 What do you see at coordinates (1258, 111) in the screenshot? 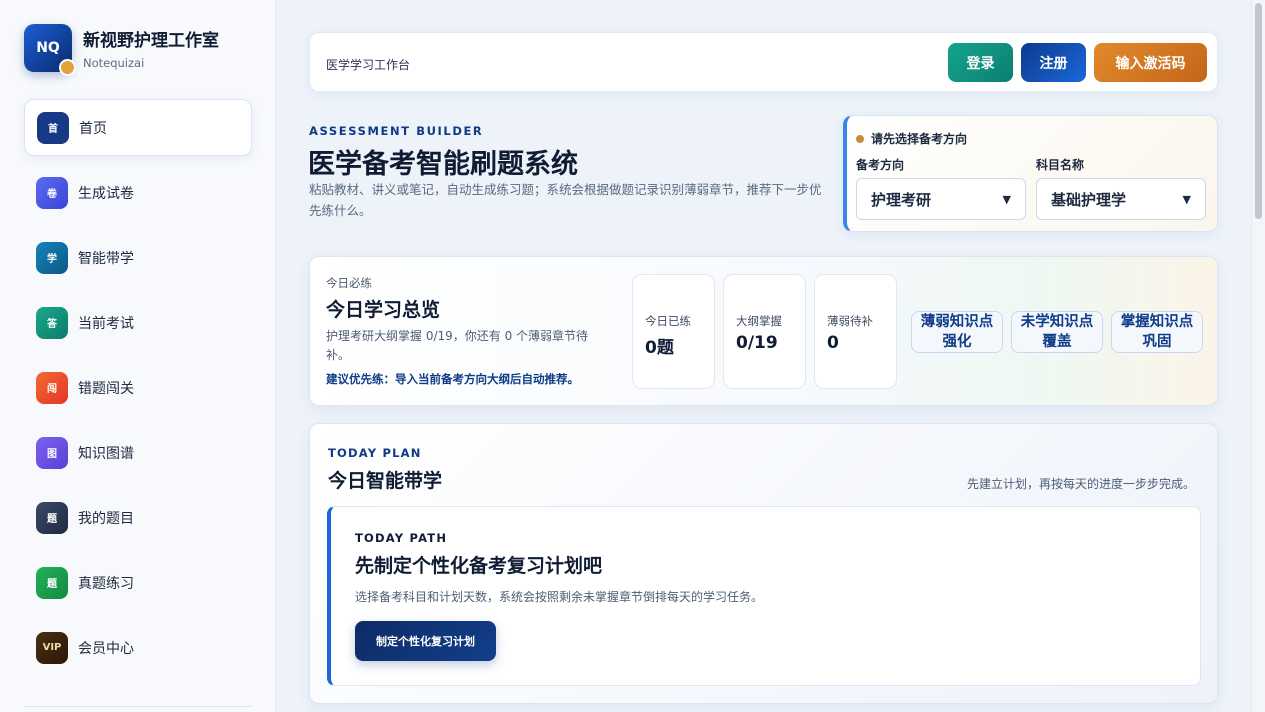
I see `scrollbar-thumb` at bounding box center [1258, 111].